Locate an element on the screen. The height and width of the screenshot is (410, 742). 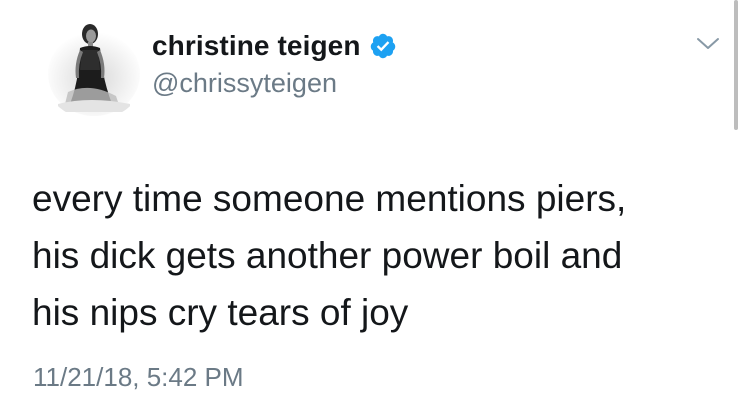
chevron-down-icon is located at coordinates (708, 44).